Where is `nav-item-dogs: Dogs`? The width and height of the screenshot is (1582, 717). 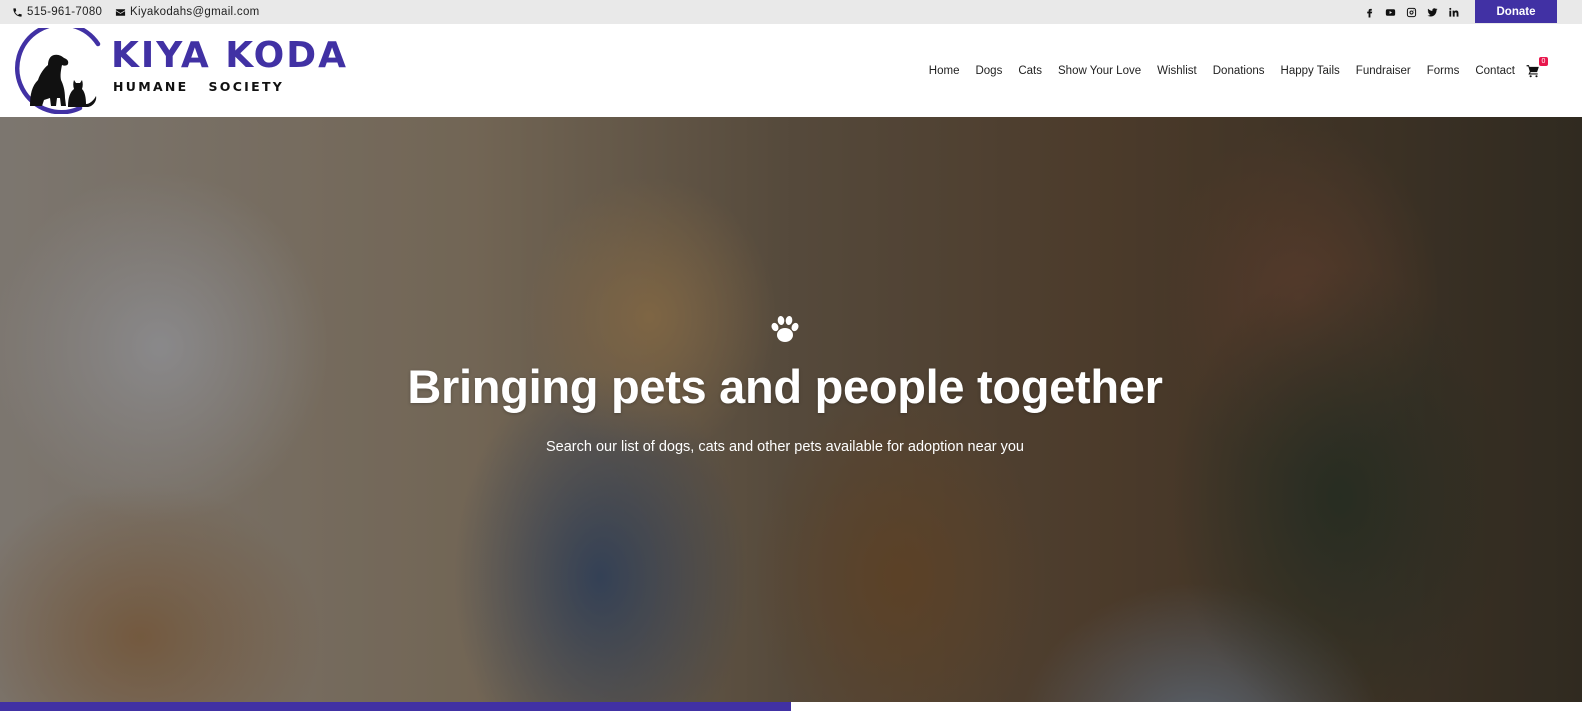 nav-item-dogs: Dogs is located at coordinates (988, 71).